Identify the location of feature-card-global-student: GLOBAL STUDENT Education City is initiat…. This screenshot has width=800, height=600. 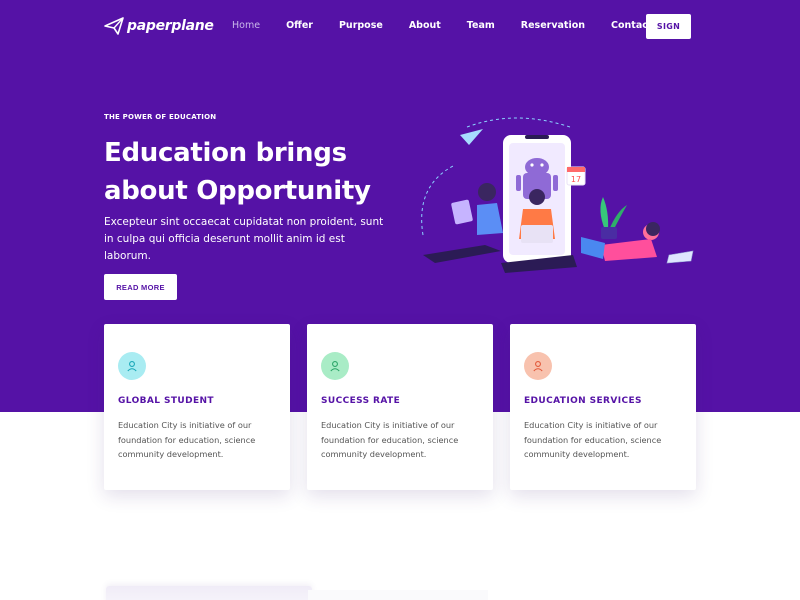
(197, 407).